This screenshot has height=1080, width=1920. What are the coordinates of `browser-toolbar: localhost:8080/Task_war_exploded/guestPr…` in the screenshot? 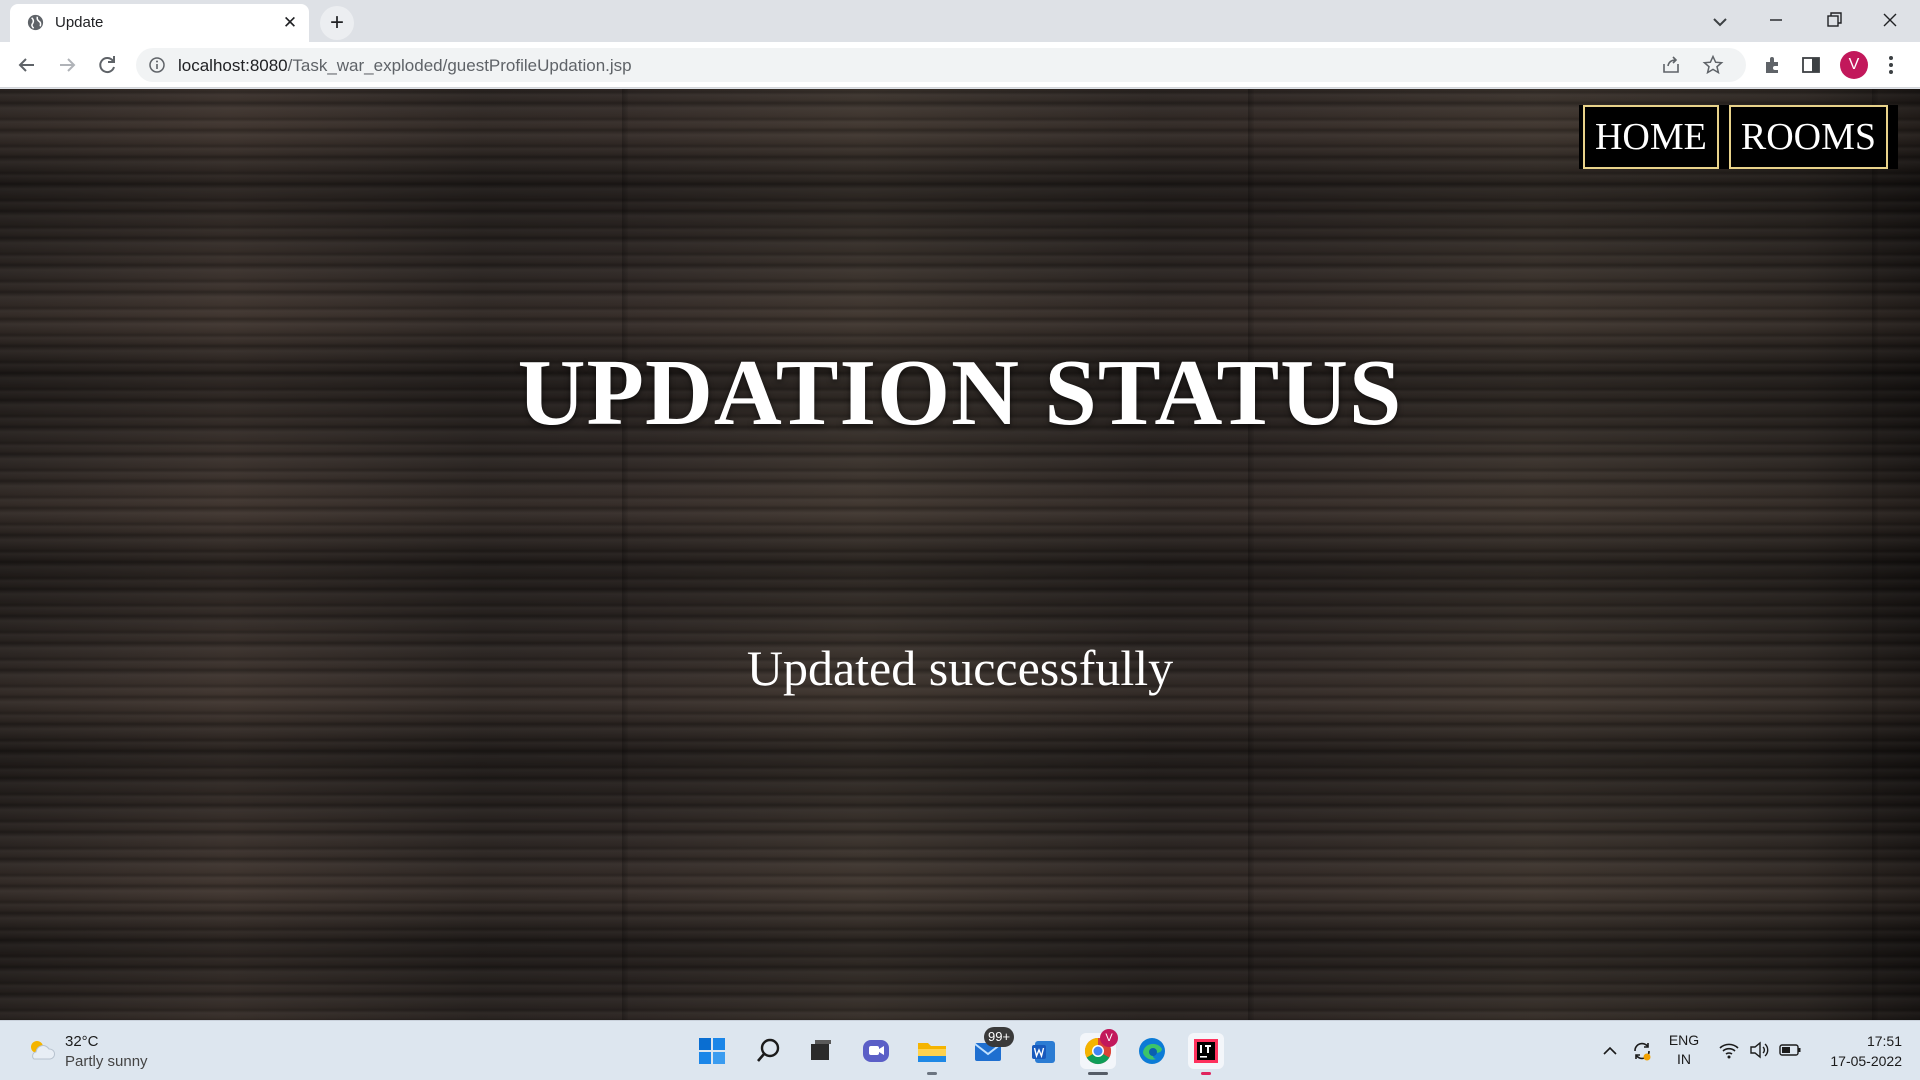 It's located at (960, 65).